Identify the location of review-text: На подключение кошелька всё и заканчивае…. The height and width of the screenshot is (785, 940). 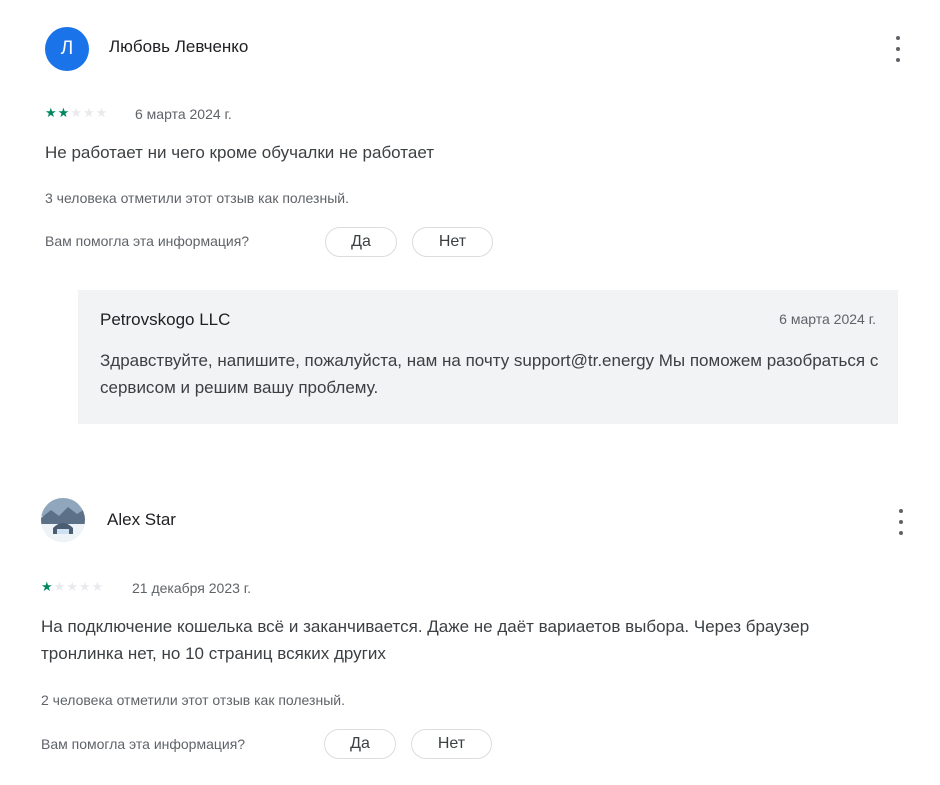
(425, 640).